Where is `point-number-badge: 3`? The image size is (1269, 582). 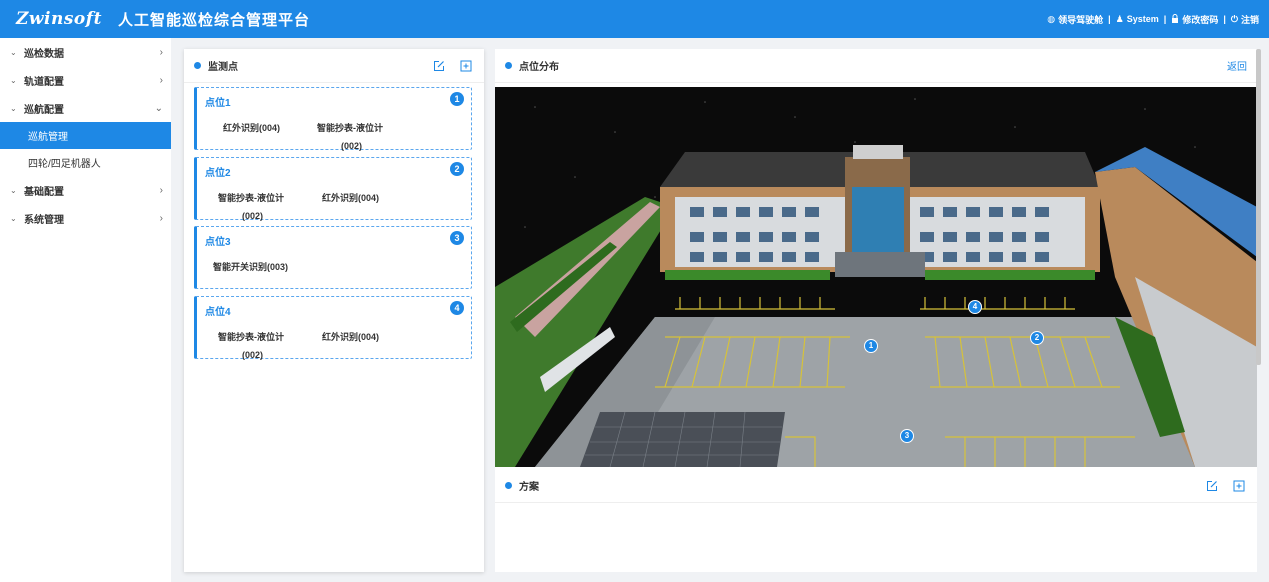 point-number-badge: 3 is located at coordinates (457, 238).